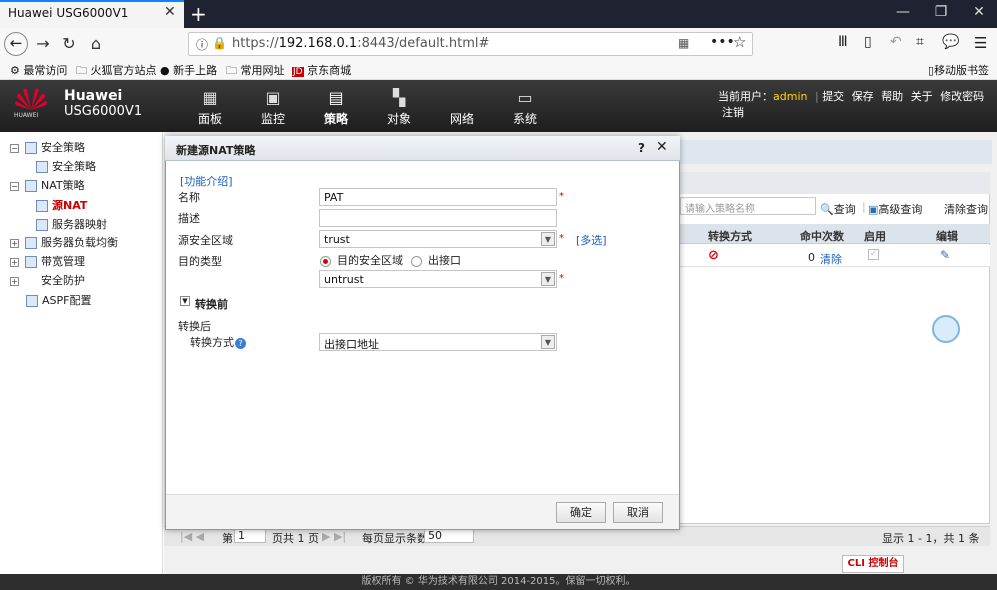 The height and width of the screenshot is (590, 997). I want to click on menu-network: 网络, so click(462, 107).